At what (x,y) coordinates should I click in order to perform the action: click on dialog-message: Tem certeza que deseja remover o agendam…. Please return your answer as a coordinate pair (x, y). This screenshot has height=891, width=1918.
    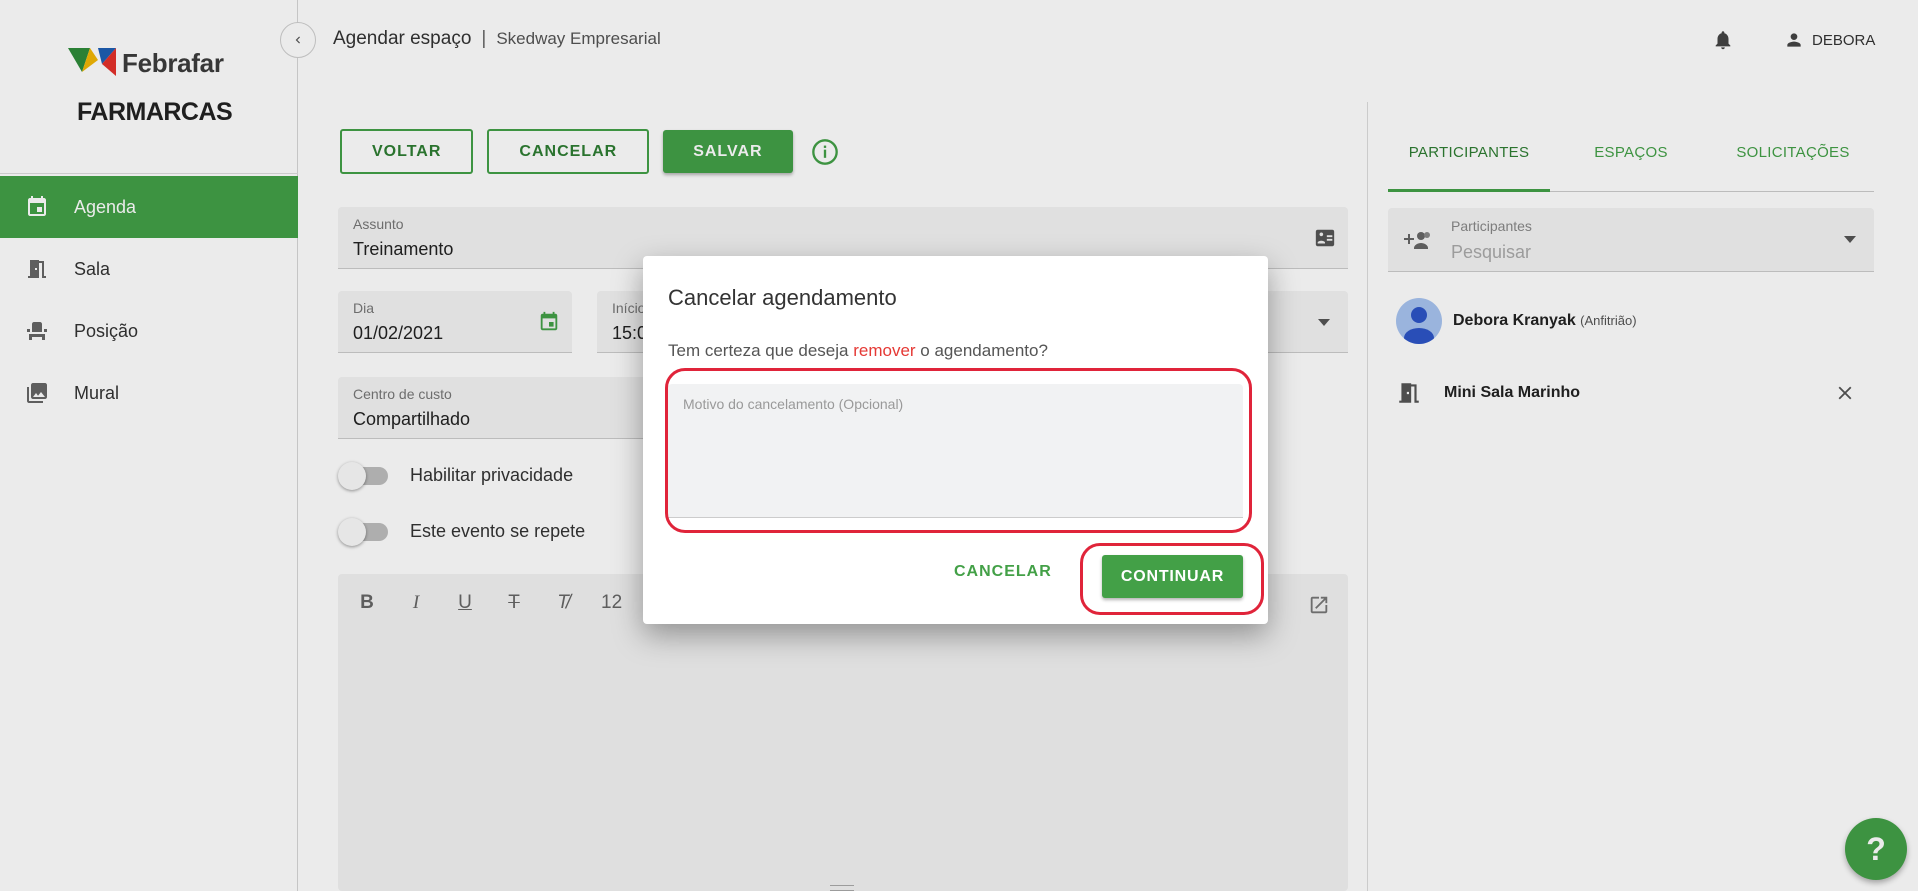
    Looking at the image, I should click on (858, 350).